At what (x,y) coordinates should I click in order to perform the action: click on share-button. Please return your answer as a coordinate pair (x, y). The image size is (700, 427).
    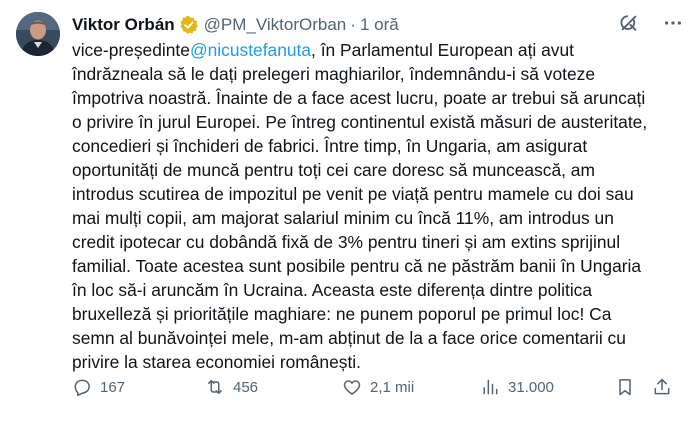
    Looking at the image, I should click on (666, 387).